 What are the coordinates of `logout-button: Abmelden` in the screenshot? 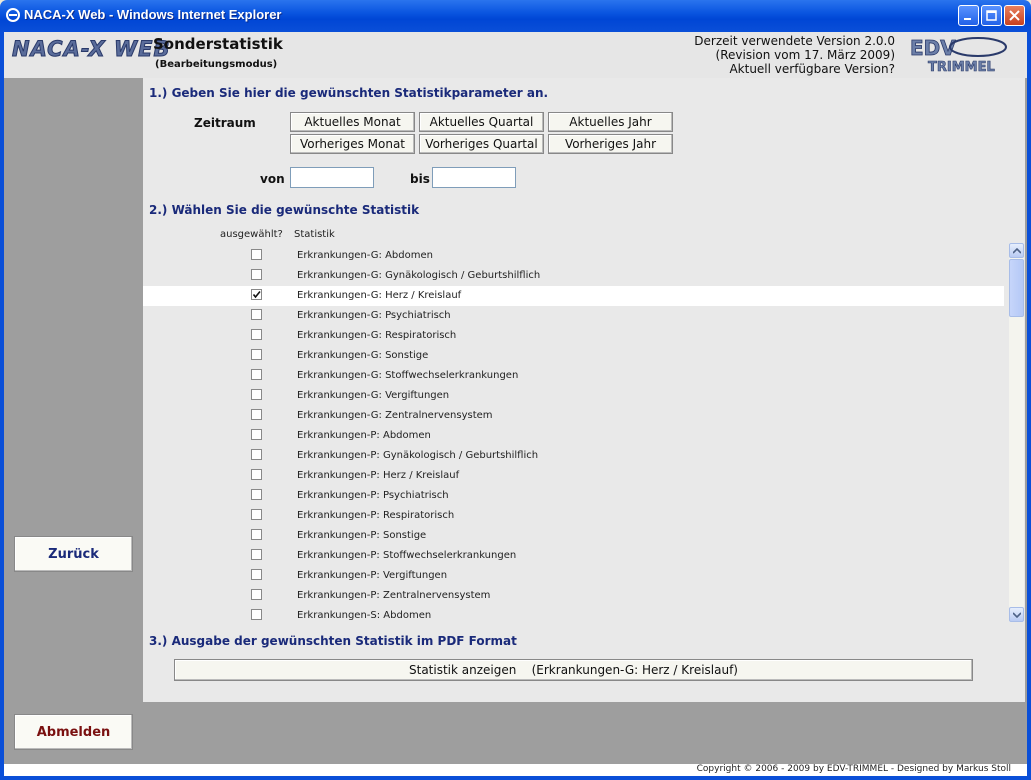 It's located at (73, 732).